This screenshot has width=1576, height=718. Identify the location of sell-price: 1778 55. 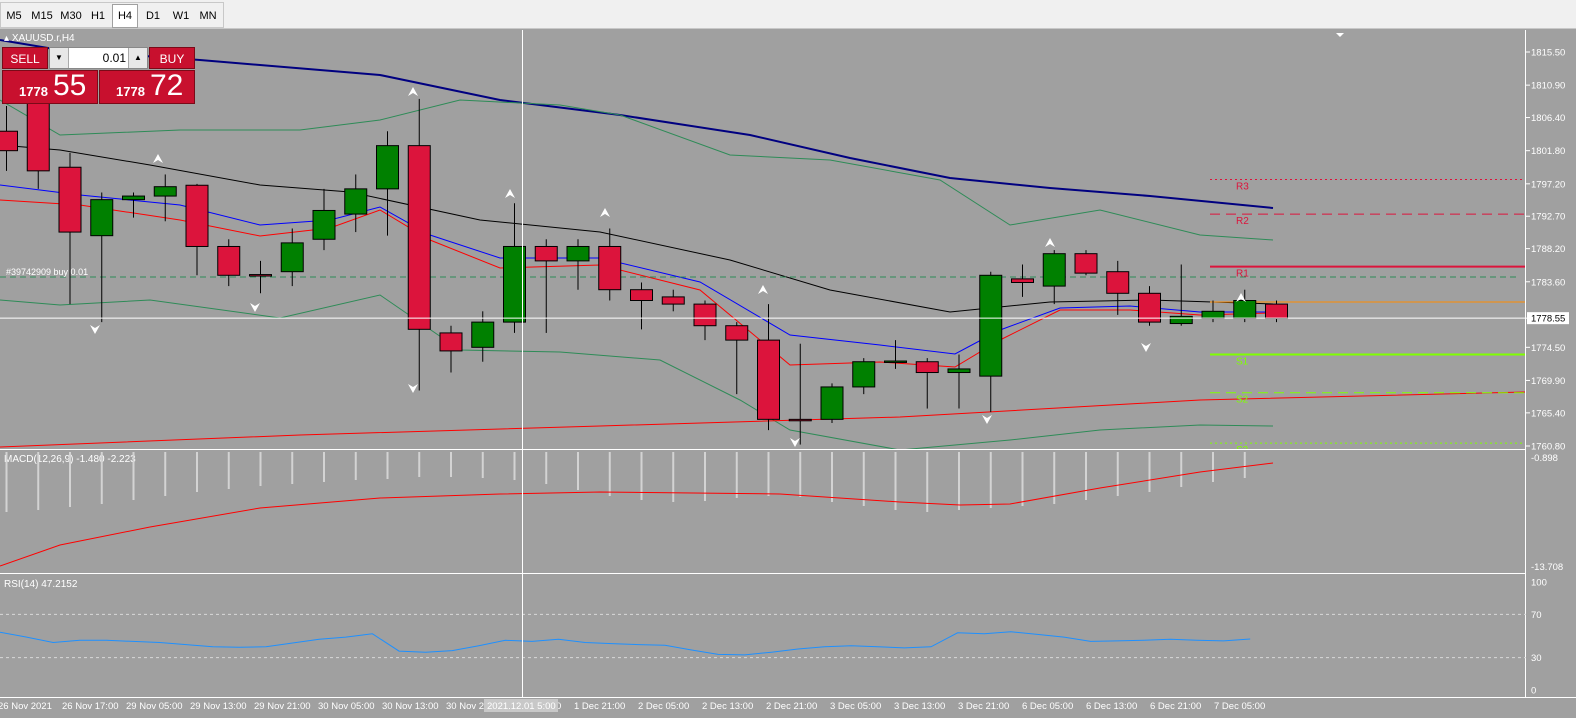
(50, 86).